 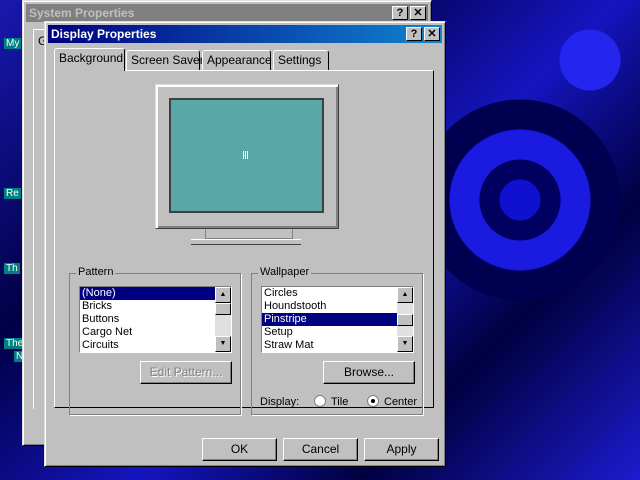 I want to click on tile-radio, so click(x=320, y=401).